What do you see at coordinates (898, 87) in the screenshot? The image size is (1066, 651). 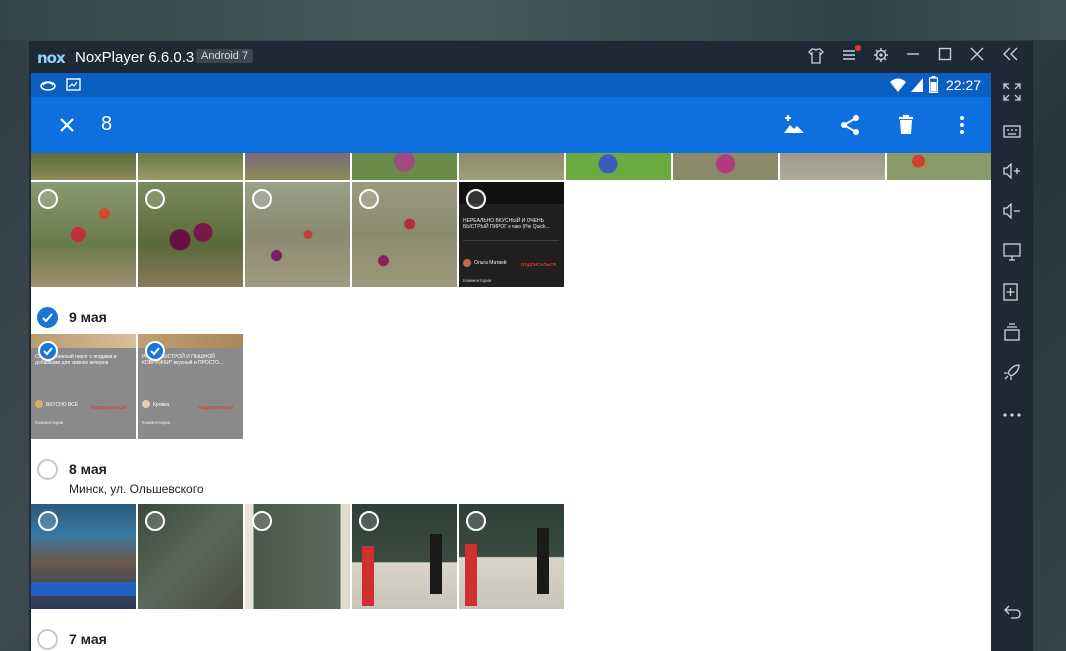 I see `wifi-icon` at bounding box center [898, 87].